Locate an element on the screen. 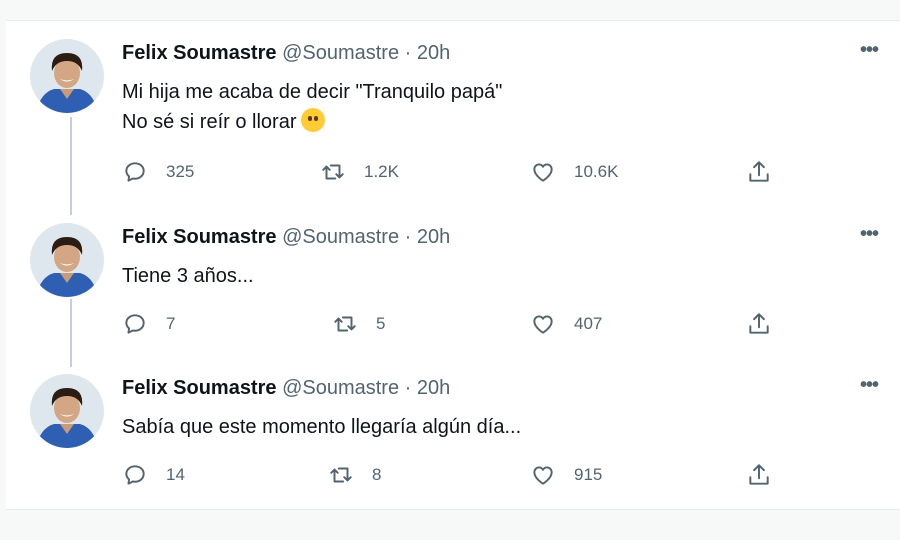  tweet-actions: 7 5 407 is located at coordinates (502, 324).